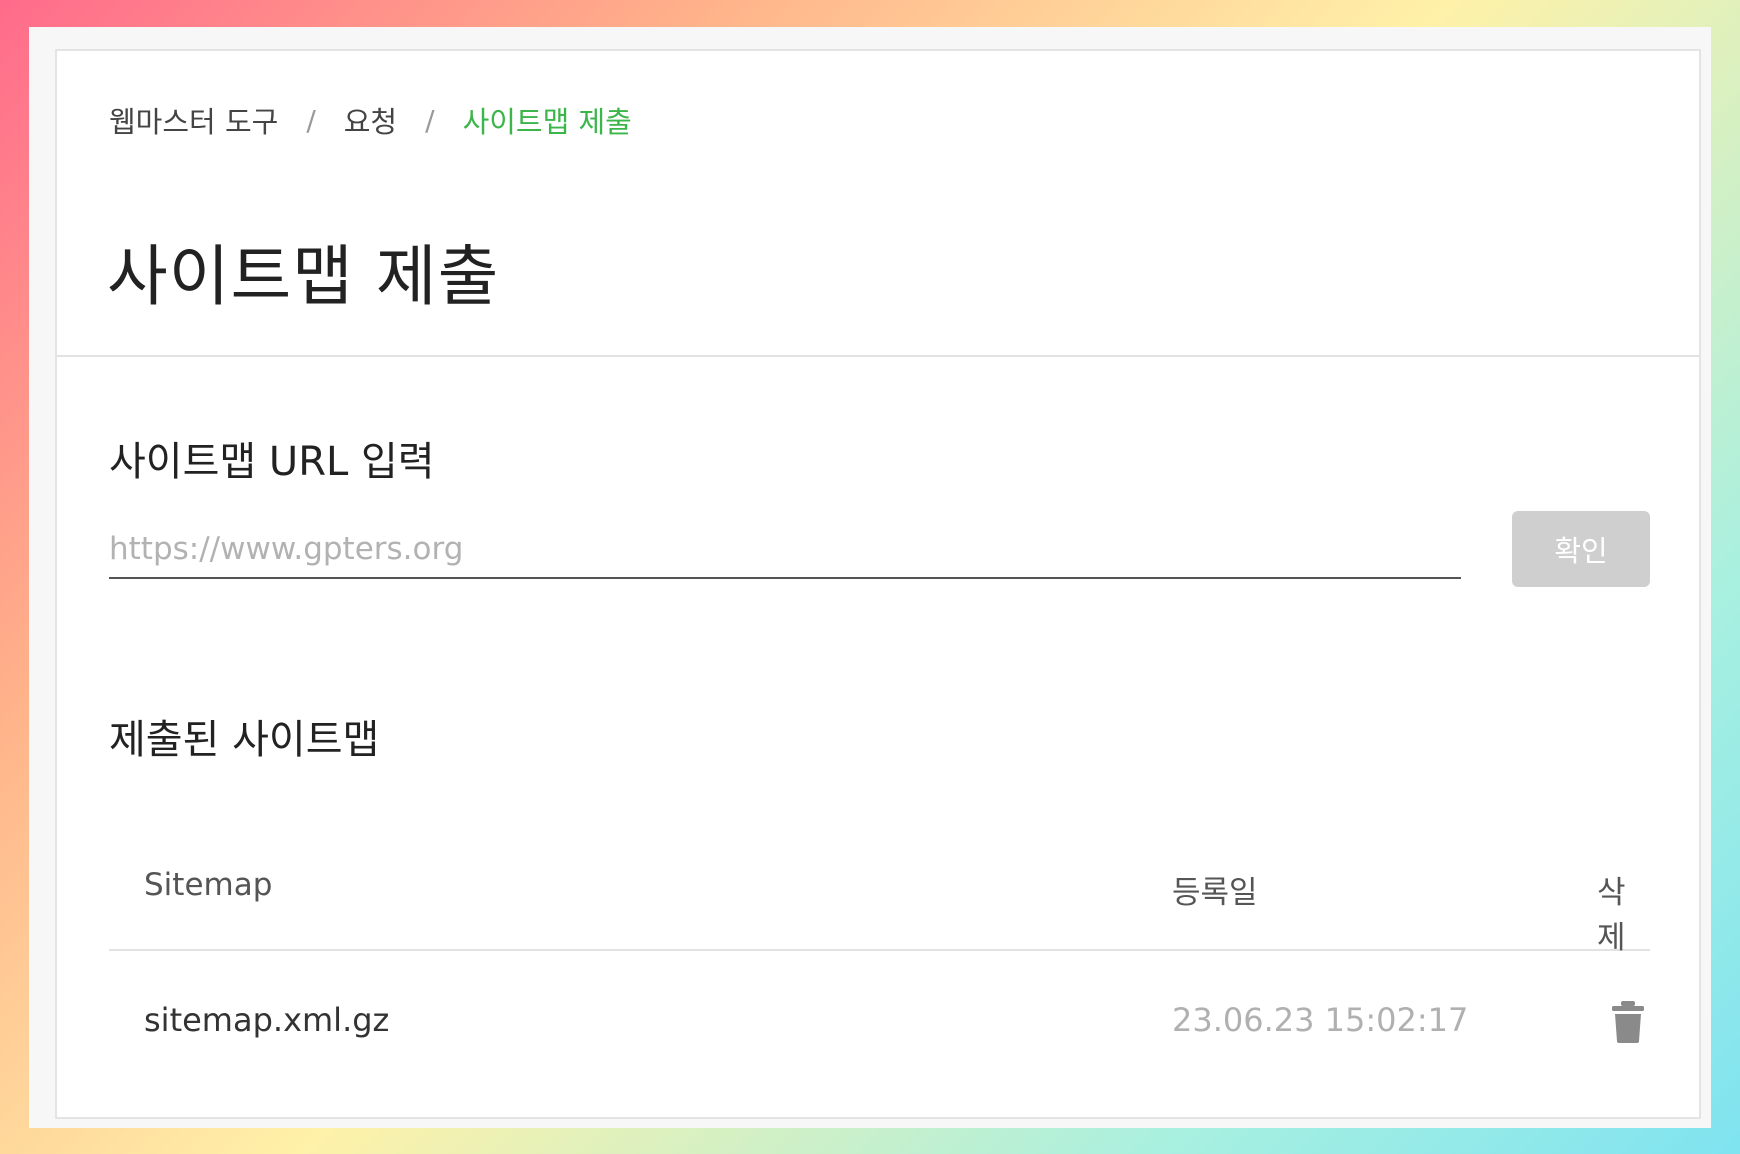  I want to click on column-header-delete: 삭제, so click(1611, 915).